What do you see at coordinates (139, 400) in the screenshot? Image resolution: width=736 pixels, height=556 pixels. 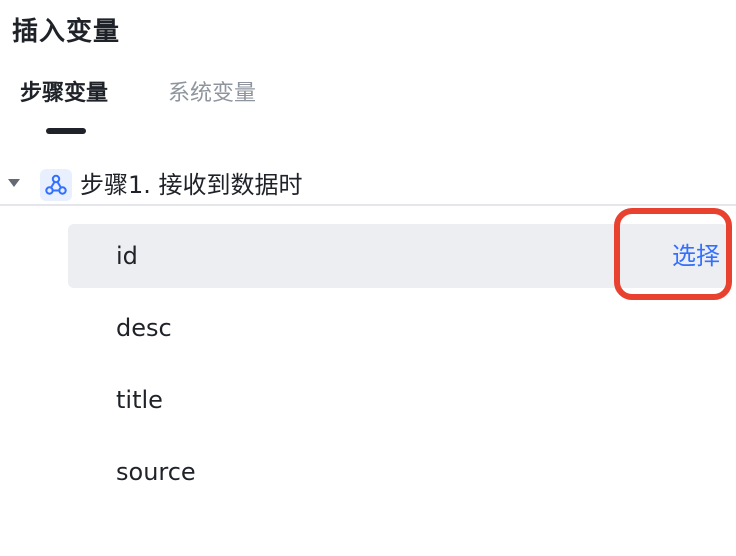 I see `variable-name: title` at bounding box center [139, 400].